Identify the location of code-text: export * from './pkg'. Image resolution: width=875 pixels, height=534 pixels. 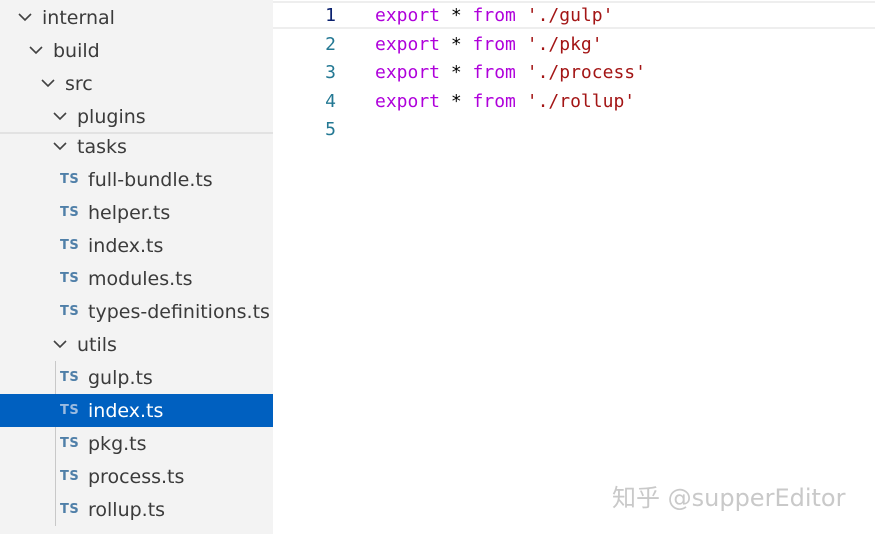
(489, 44).